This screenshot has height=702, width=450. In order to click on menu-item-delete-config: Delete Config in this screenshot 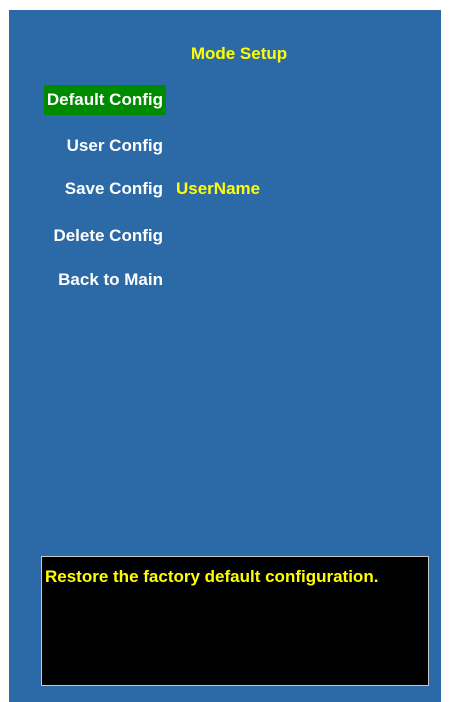, I will do `click(108, 236)`.